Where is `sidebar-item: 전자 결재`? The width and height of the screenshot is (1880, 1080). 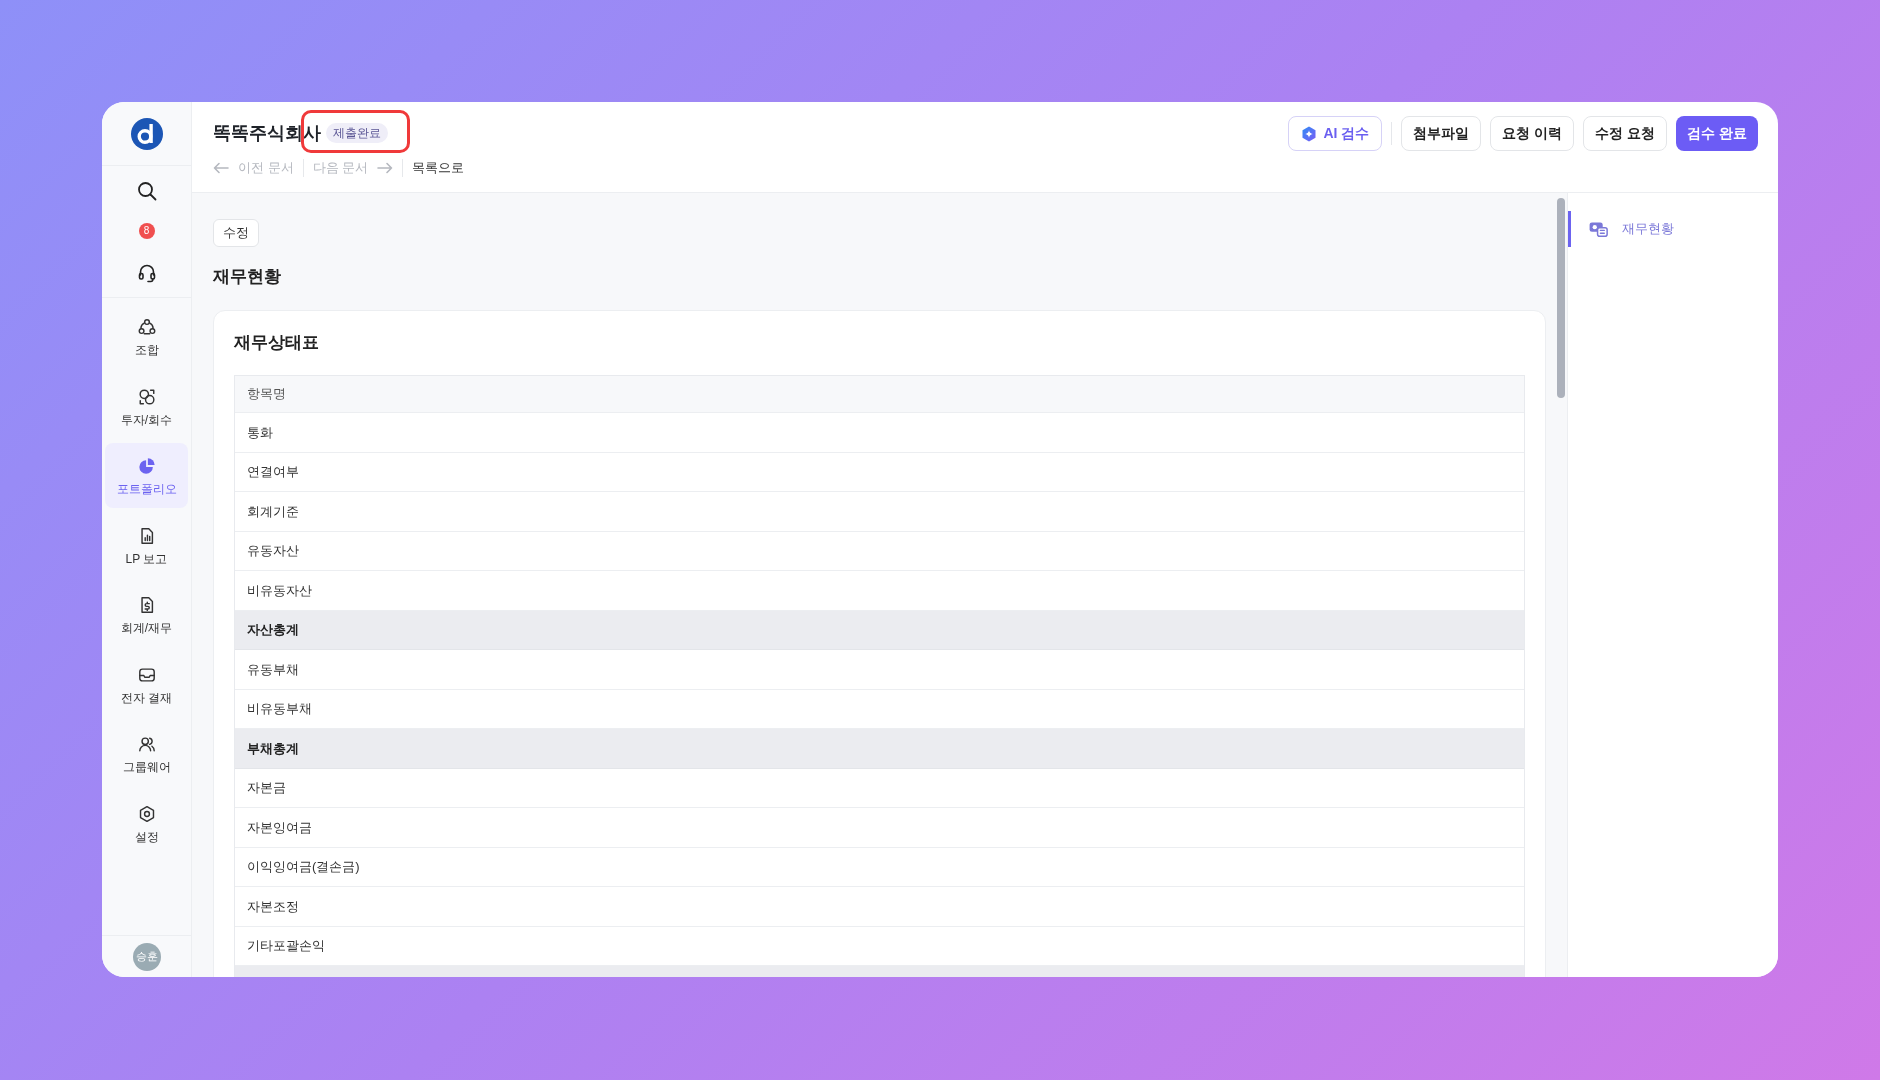 sidebar-item: 전자 결재 is located at coordinates (146, 684).